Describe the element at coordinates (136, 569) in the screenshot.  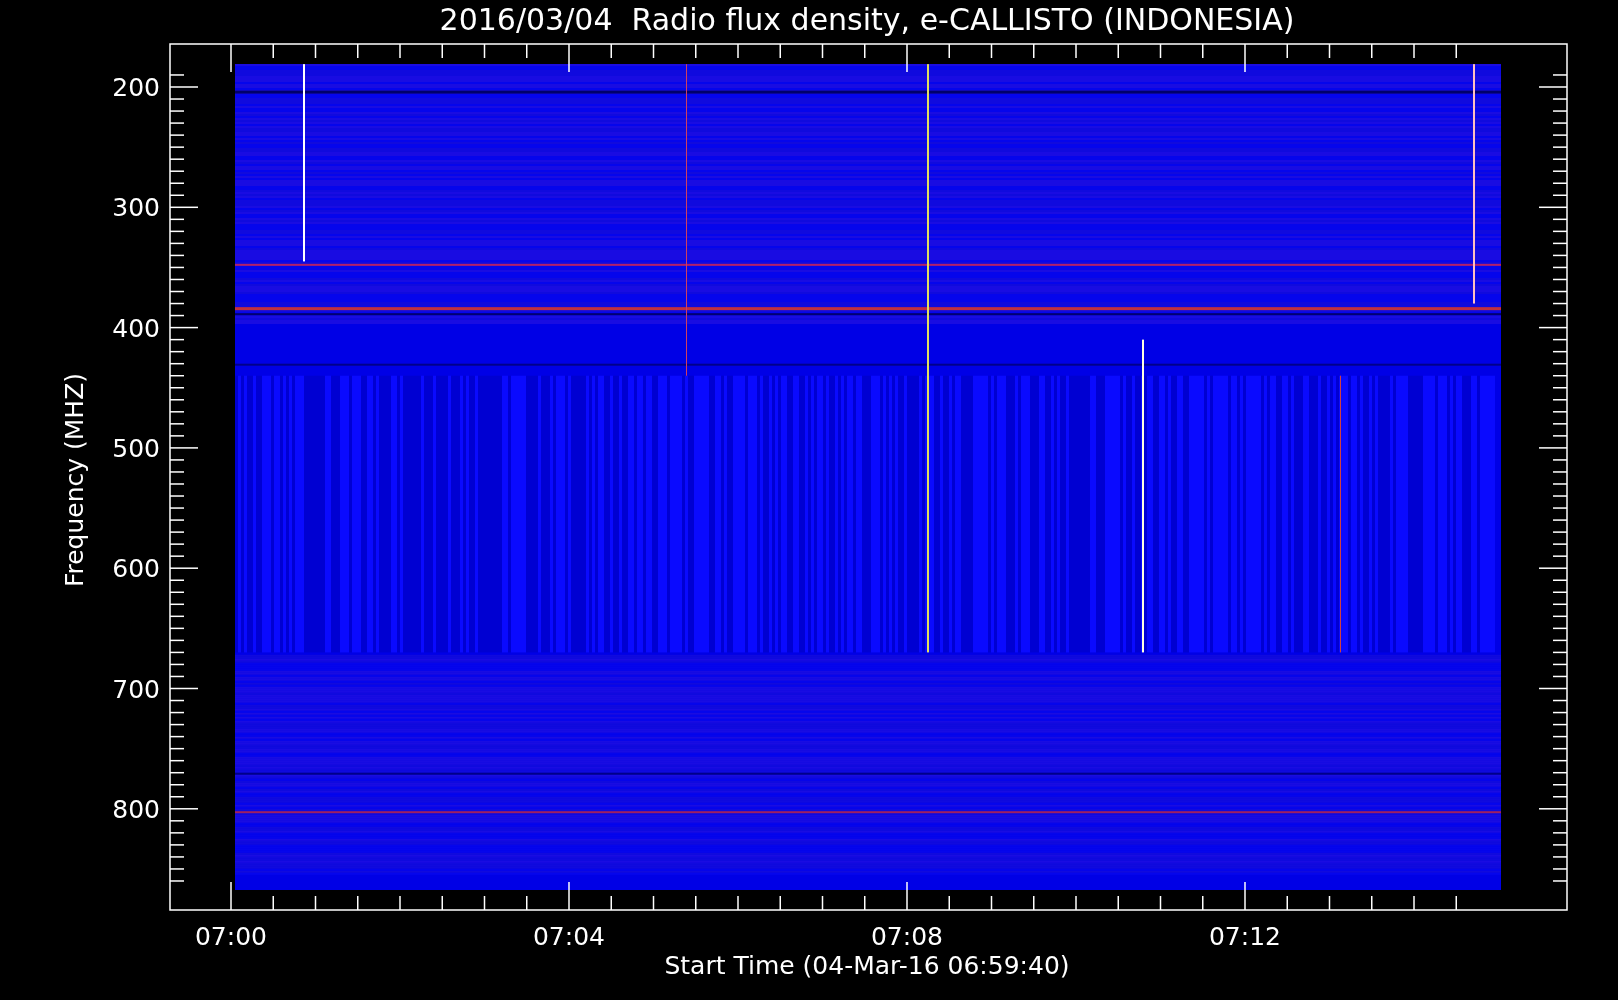
I see `y-tick-label: 600` at that location.